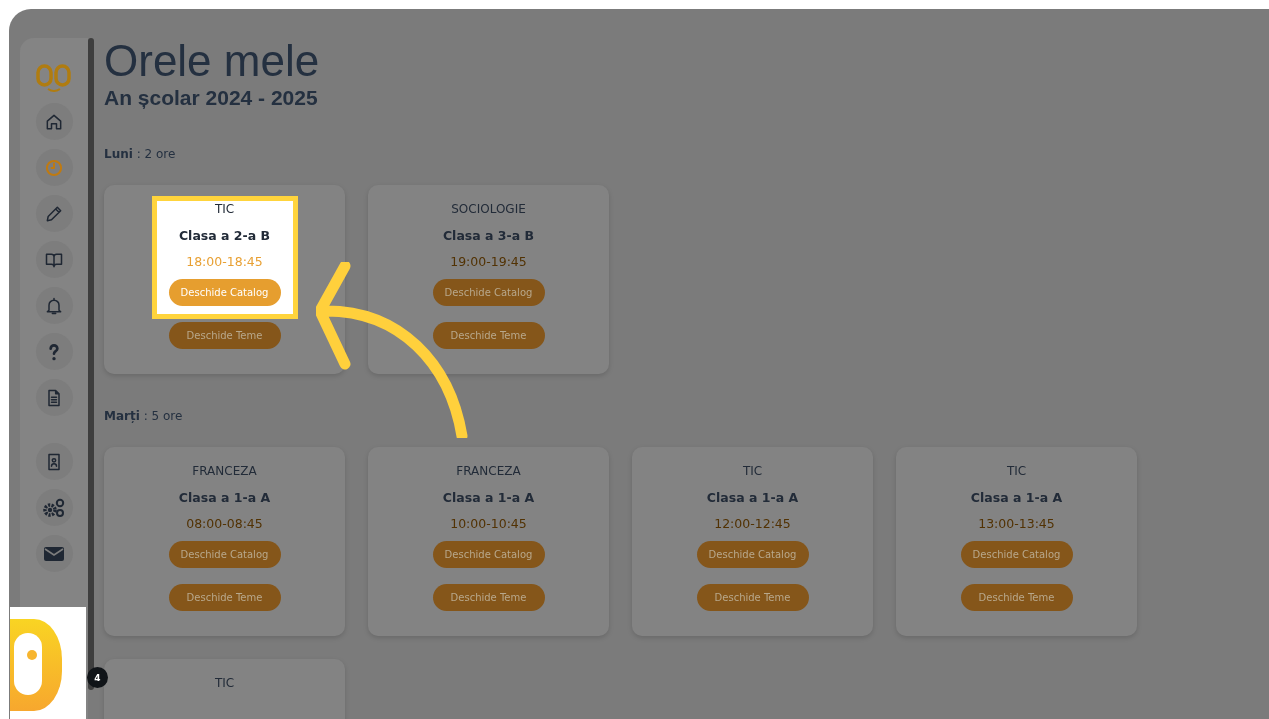 This screenshot has height=719, width=1269. What do you see at coordinates (54, 167) in the screenshot?
I see `clock-icon` at bounding box center [54, 167].